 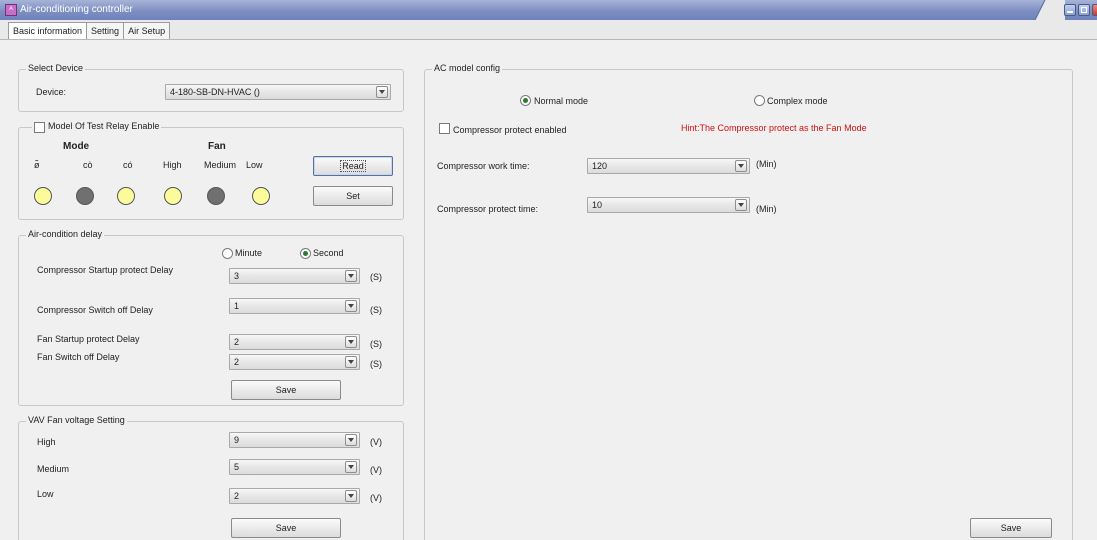 What do you see at coordinates (249, 253) in the screenshot?
I see `minute-label: Minute` at bounding box center [249, 253].